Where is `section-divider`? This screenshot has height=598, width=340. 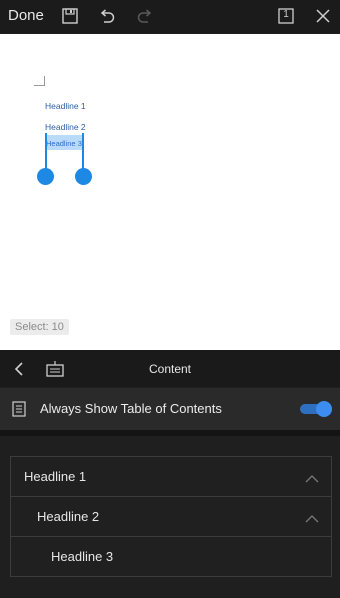
section-divider is located at coordinates (170, 433).